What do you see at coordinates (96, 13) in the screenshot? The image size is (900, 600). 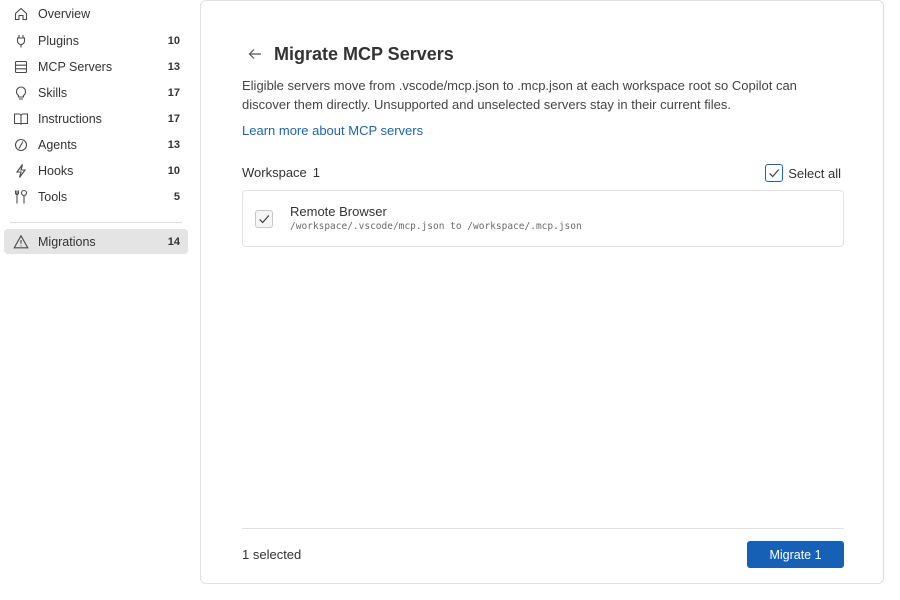 I see `sidebar-item-overview: Overview` at bounding box center [96, 13].